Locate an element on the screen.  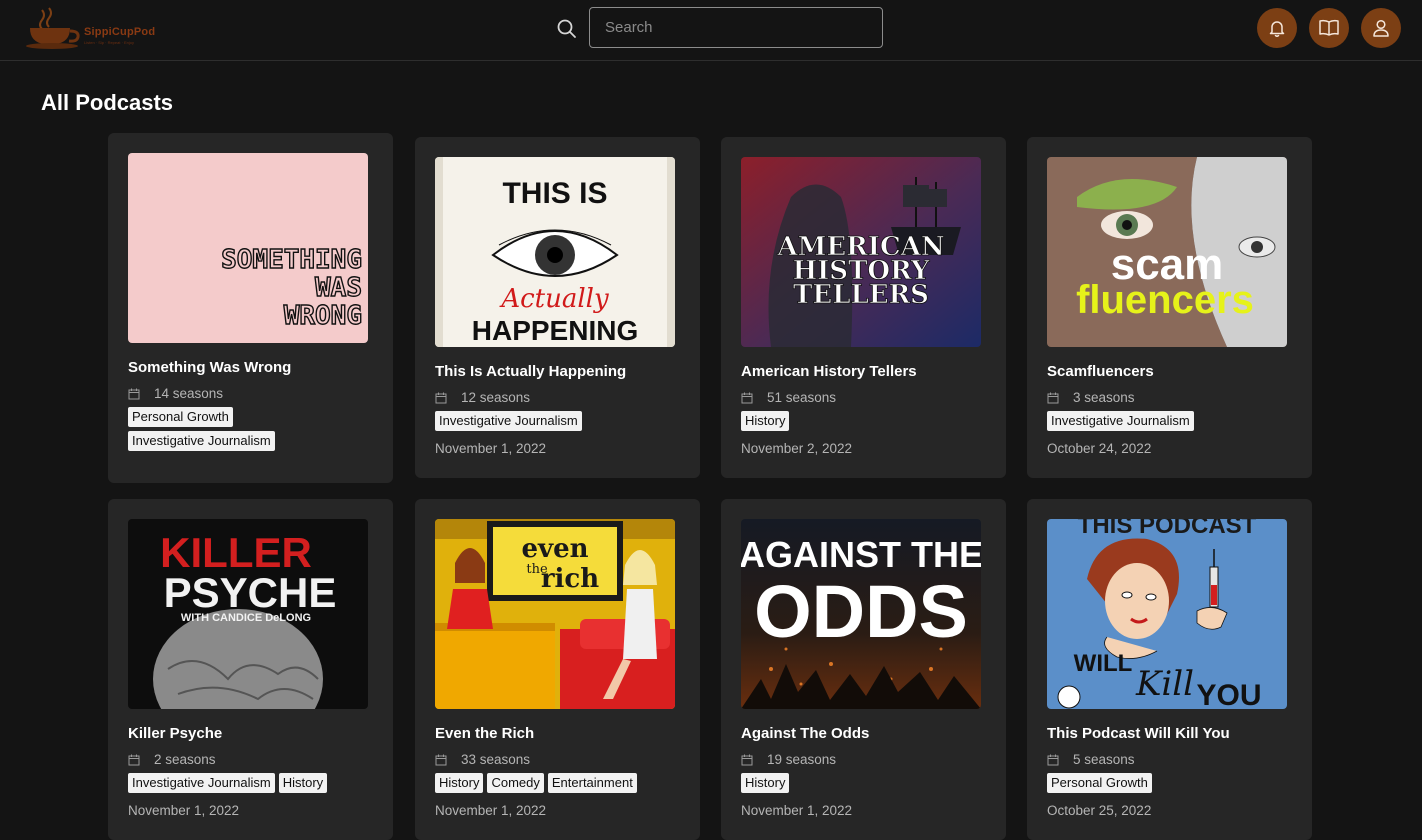
network-logo-icon is located at coordinates (1069, 697).